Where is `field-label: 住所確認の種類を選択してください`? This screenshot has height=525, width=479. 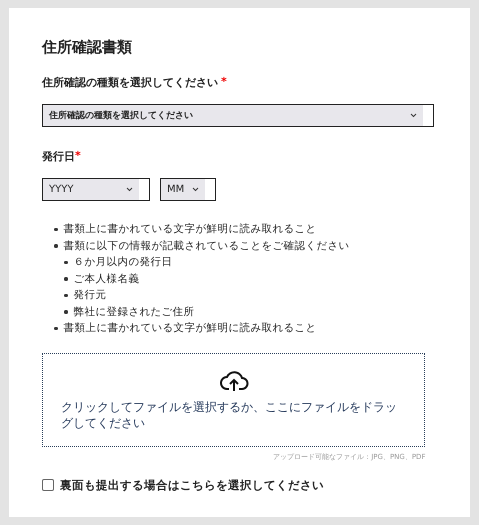 field-label: 住所確認の種類を選択してください is located at coordinates (130, 82).